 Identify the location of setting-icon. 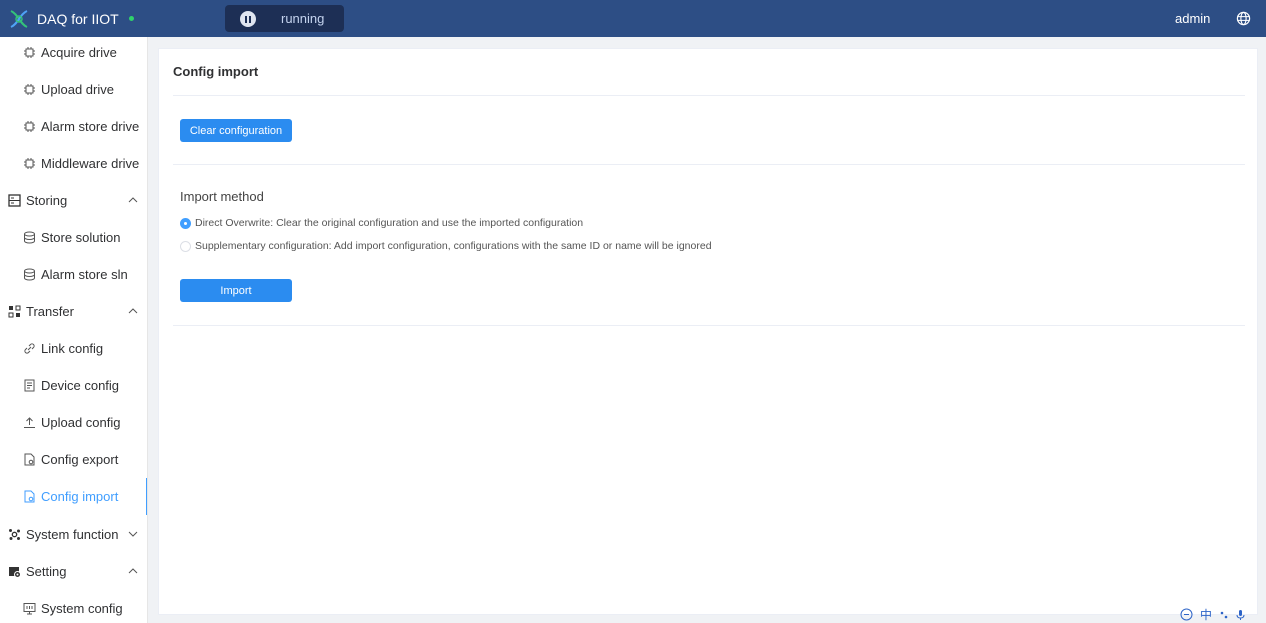
(15, 572).